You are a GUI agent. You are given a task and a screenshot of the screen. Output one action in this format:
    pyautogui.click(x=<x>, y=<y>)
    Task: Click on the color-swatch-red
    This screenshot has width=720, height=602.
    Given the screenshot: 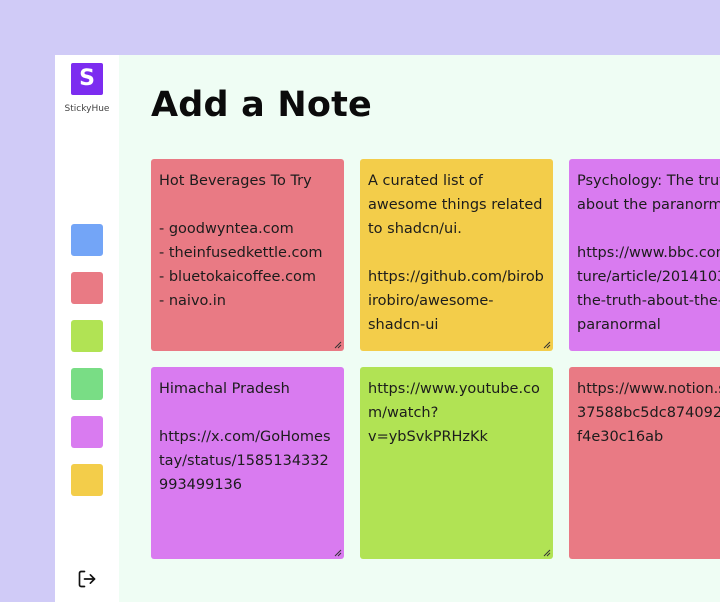 What is the action you would take?
    pyautogui.click(x=87, y=288)
    